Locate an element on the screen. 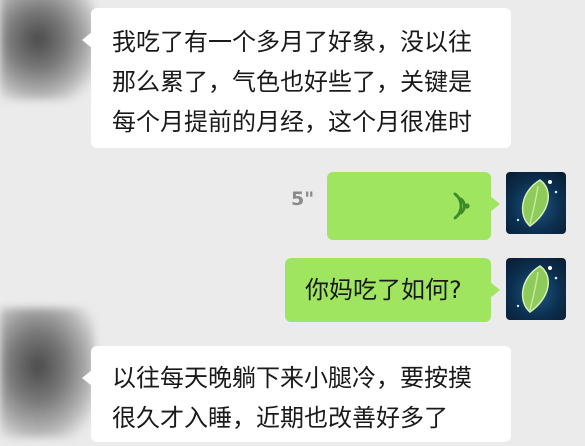 The height and width of the screenshot is (446, 585). message-line: 以往每天晚躺下来小腿冷，要按摸 is located at coordinates (292, 378).